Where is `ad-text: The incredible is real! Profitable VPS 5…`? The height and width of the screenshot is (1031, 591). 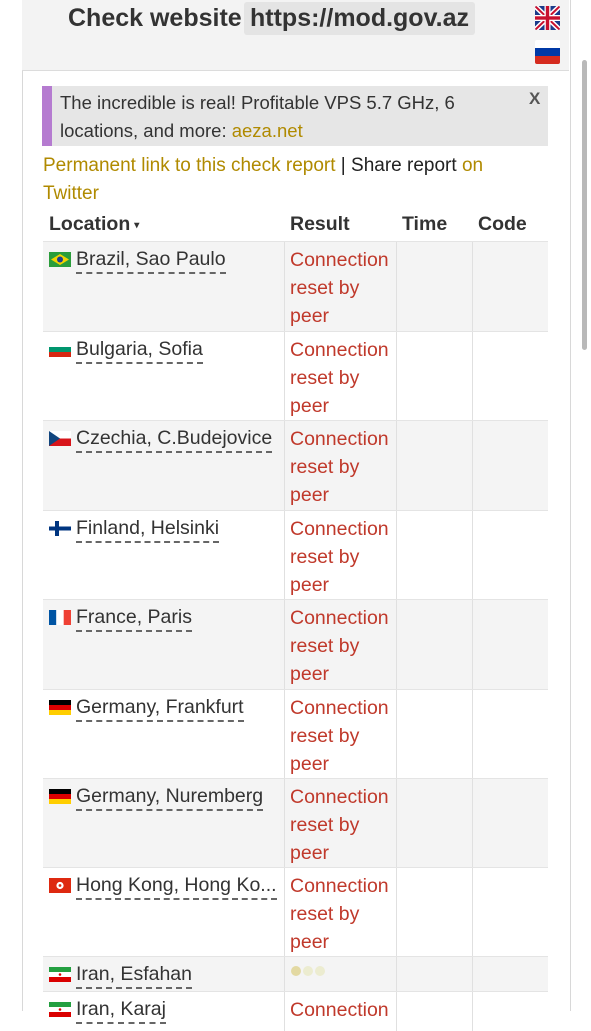
ad-text: The incredible is real! Profitable VPS 5… is located at coordinates (295, 117).